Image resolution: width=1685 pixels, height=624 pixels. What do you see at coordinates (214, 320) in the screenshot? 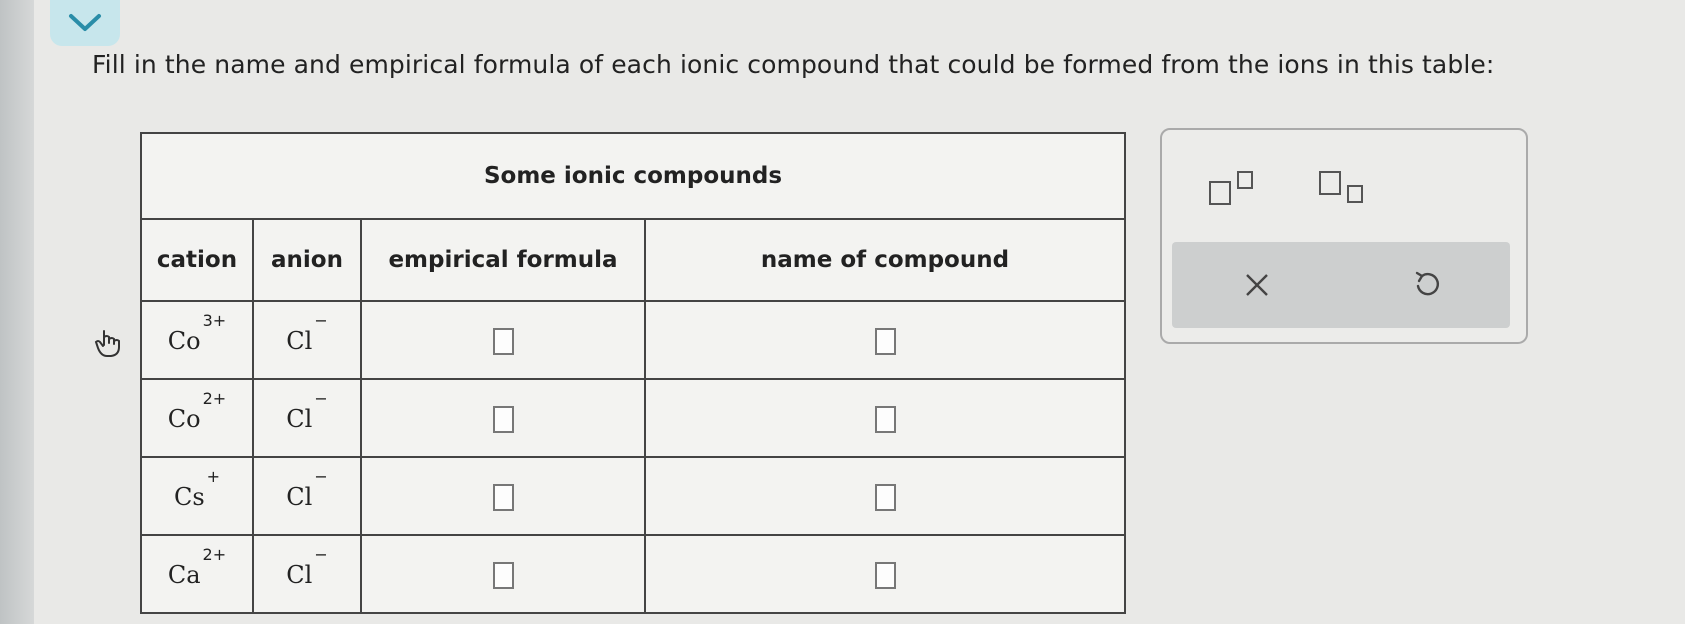
I see `cation-charge: 3+` at bounding box center [214, 320].